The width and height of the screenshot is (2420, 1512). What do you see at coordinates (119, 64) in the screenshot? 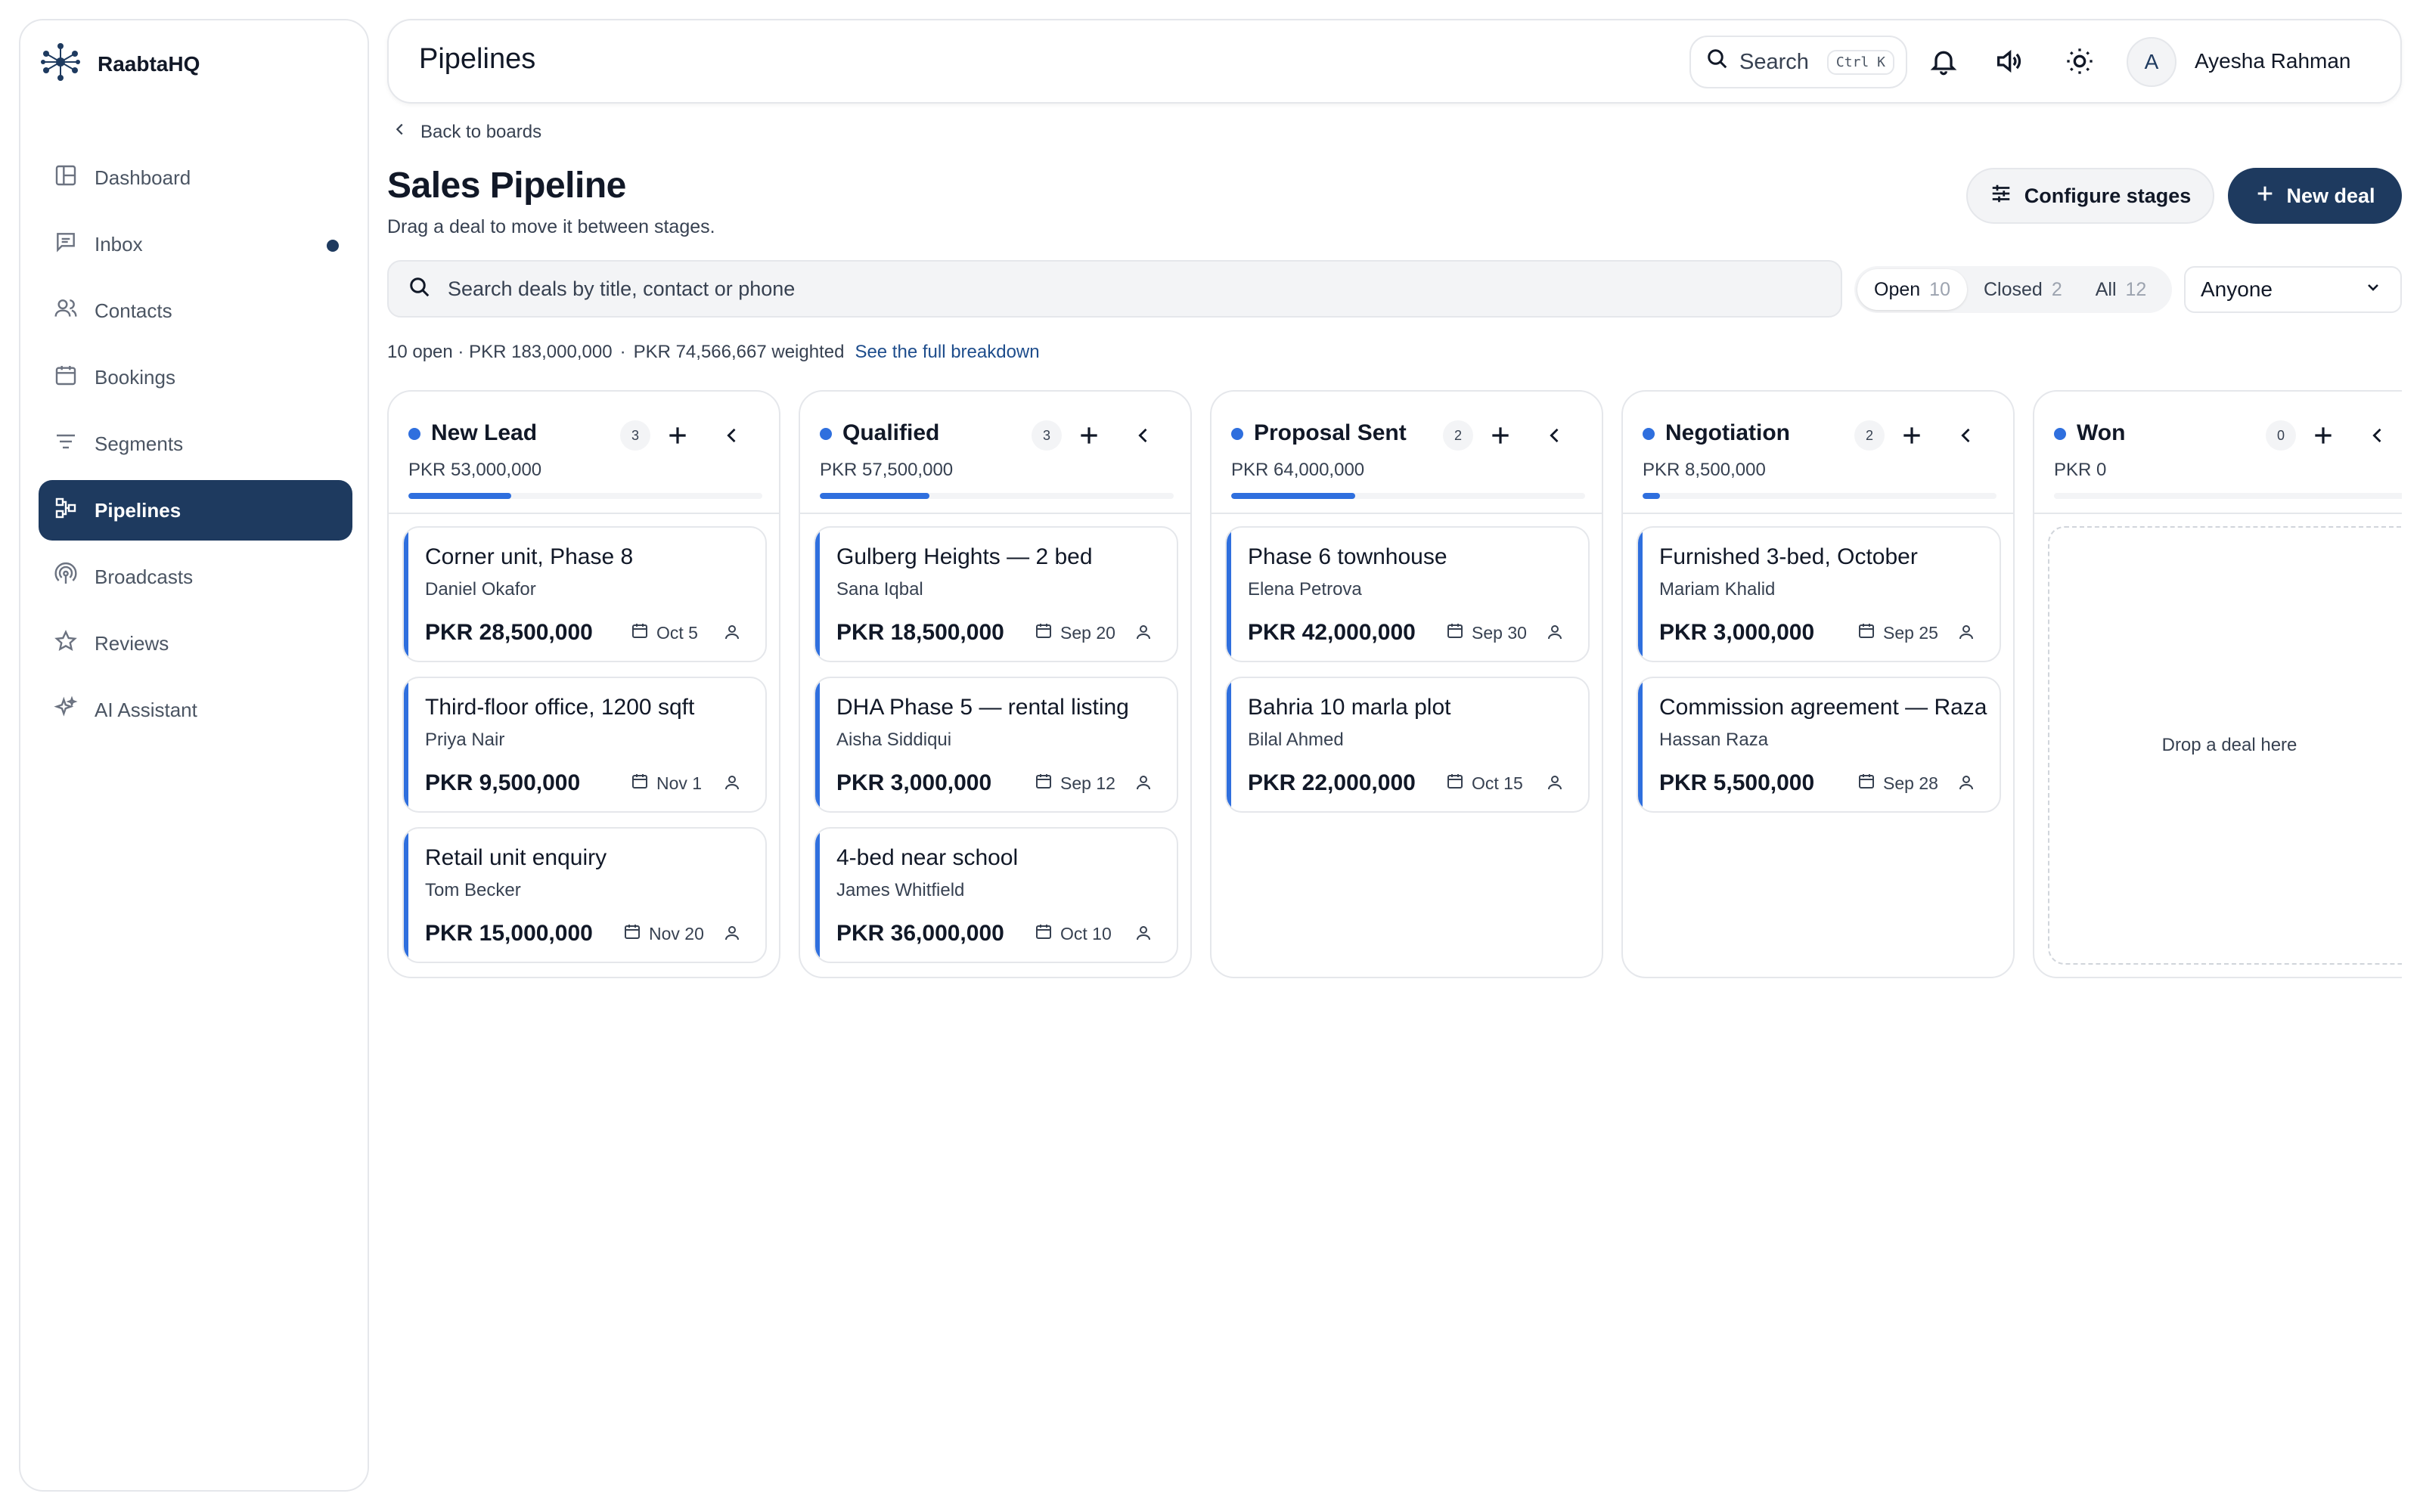
I see `brand: RaabtaHQ` at bounding box center [119, 64].